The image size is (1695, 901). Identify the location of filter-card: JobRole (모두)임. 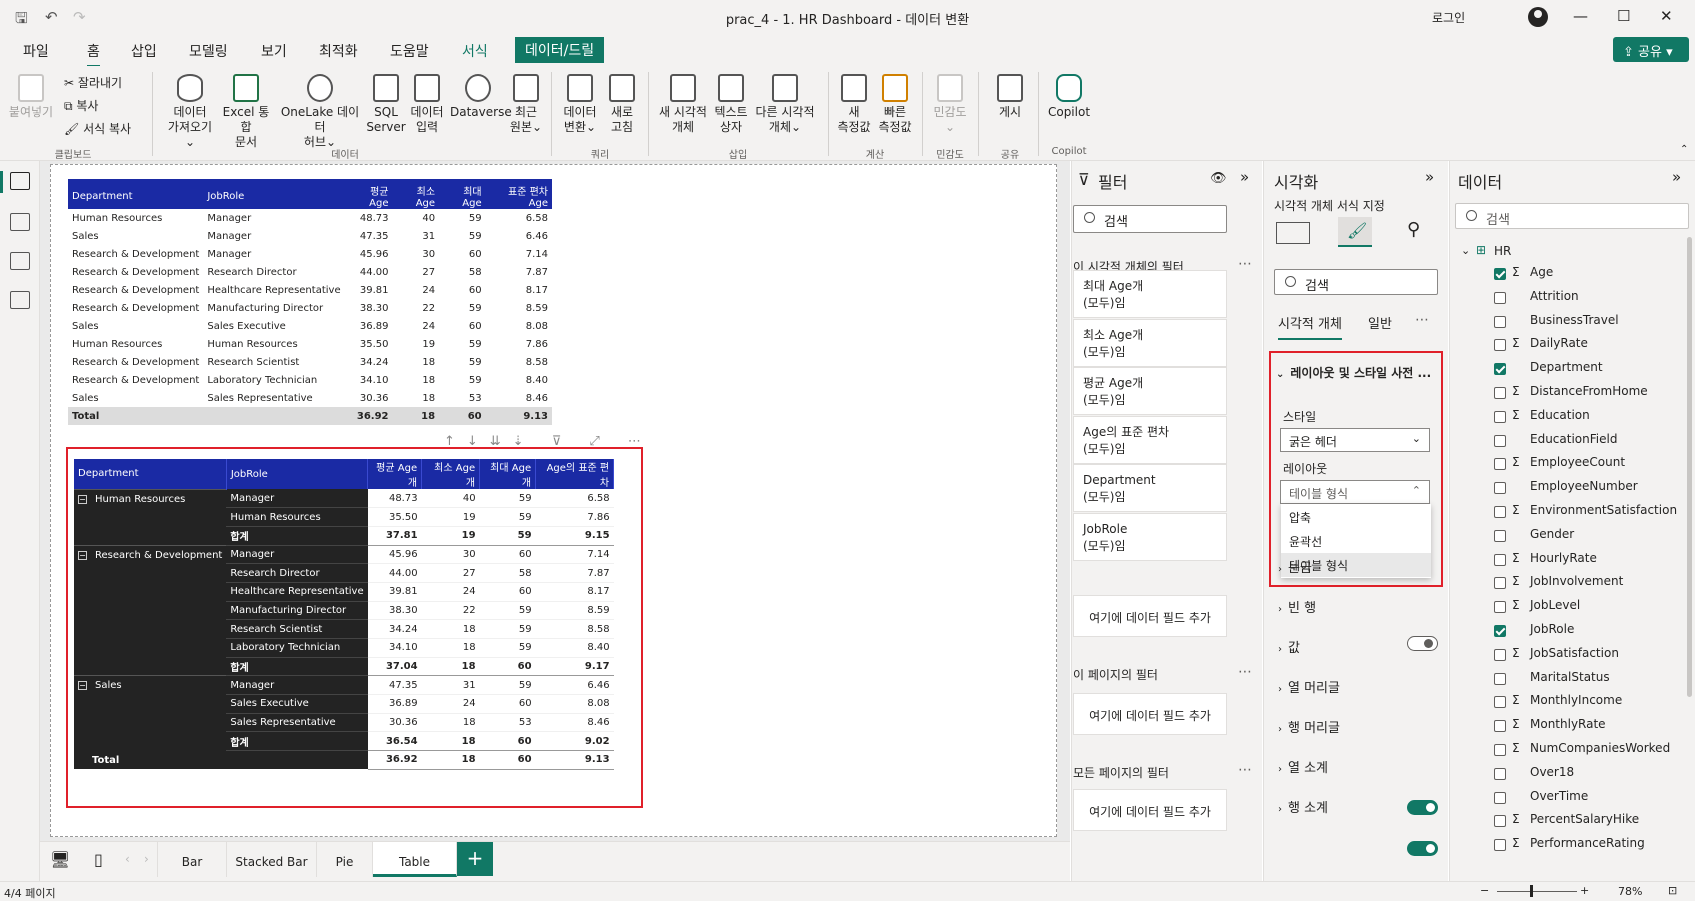
(1150, 536).